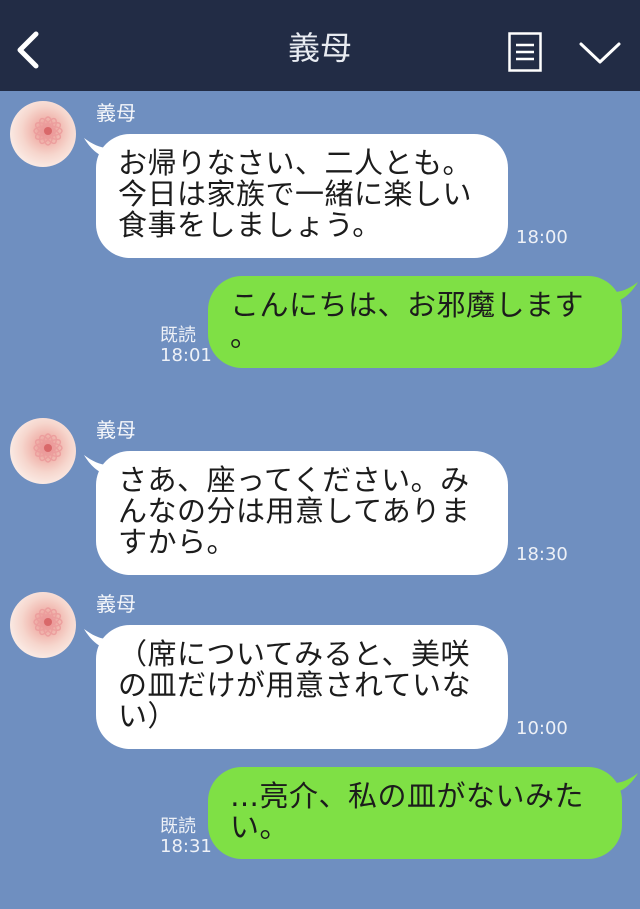 The image size is (640, 909). I want to click on message-bubble-incoming: （席についてみると、美咲 の皿だけが用意されていな い）, so click(302, 687).